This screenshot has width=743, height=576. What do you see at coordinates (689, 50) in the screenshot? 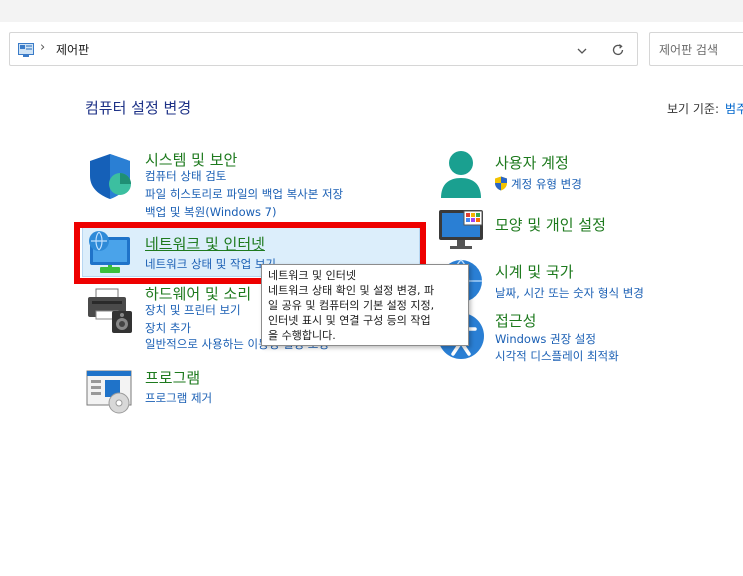
I see `search-placeholder: 제어판 검색` at bounding box center [689, 50].